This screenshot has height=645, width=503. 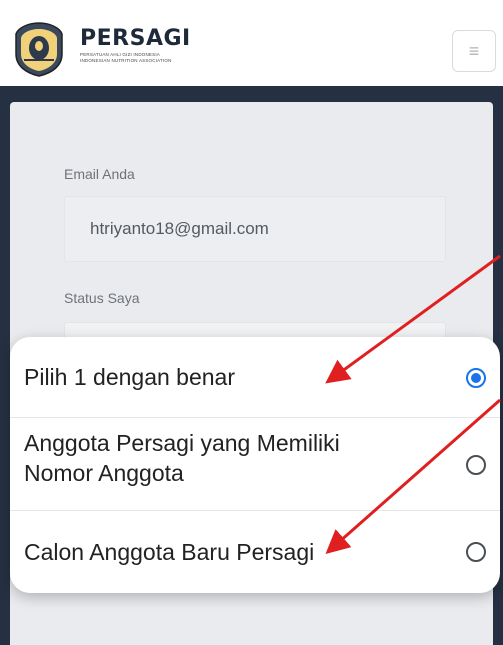 I want to click on email-value: htriyanto18@gmail.com, so click(x=179, y=228).